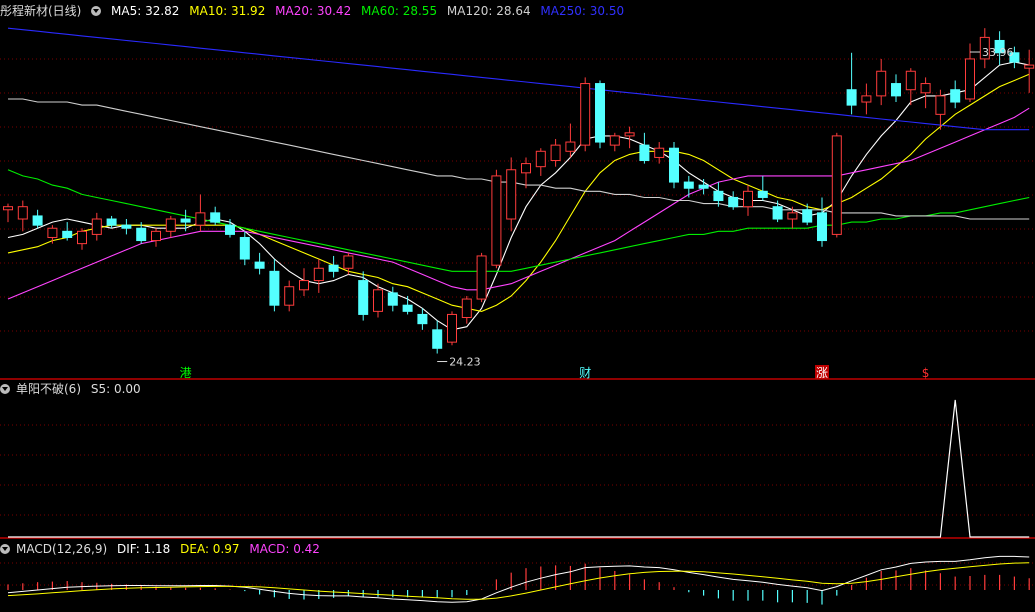 The width and height of the screenshot is (1035, 612). I want to click on macd-title: MACD(12,26,9), so click(62, 549).